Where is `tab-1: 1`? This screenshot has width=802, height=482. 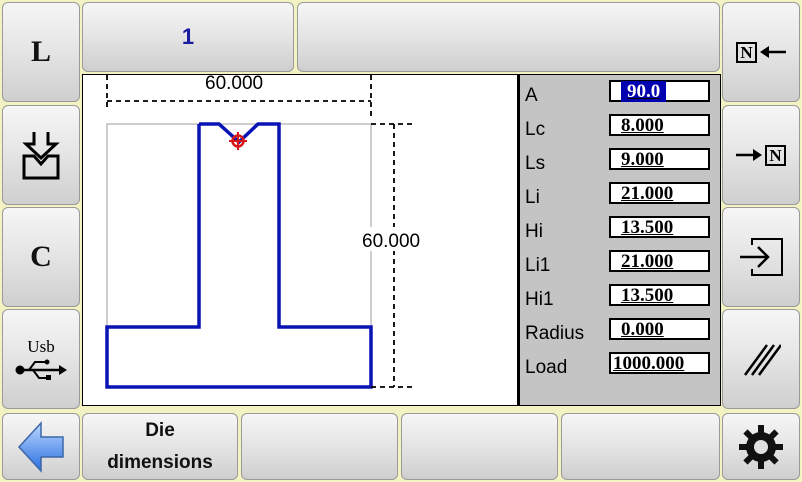
tab-1: 1 is located at coordinates (188, 37).